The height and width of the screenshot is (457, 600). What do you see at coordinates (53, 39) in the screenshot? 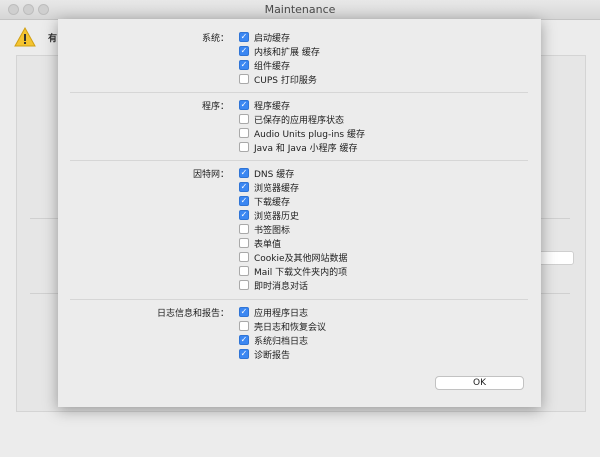
I see `background-message: 有` at bounding box center [53, 39].